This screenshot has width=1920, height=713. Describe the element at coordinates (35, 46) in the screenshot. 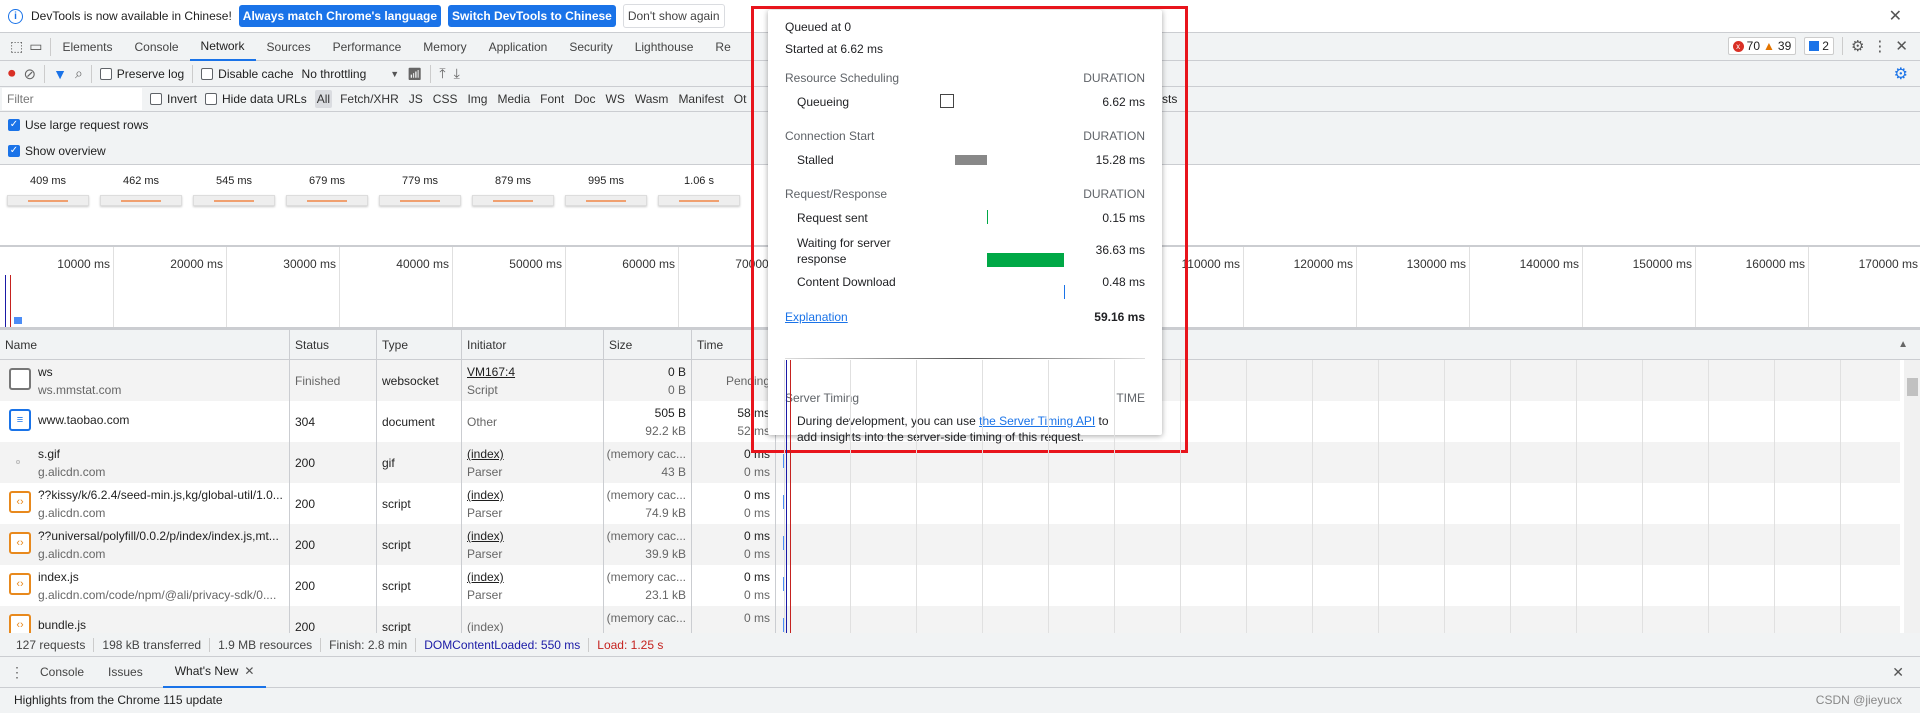

I see `device-toolbar-icon: ▭` at that location.